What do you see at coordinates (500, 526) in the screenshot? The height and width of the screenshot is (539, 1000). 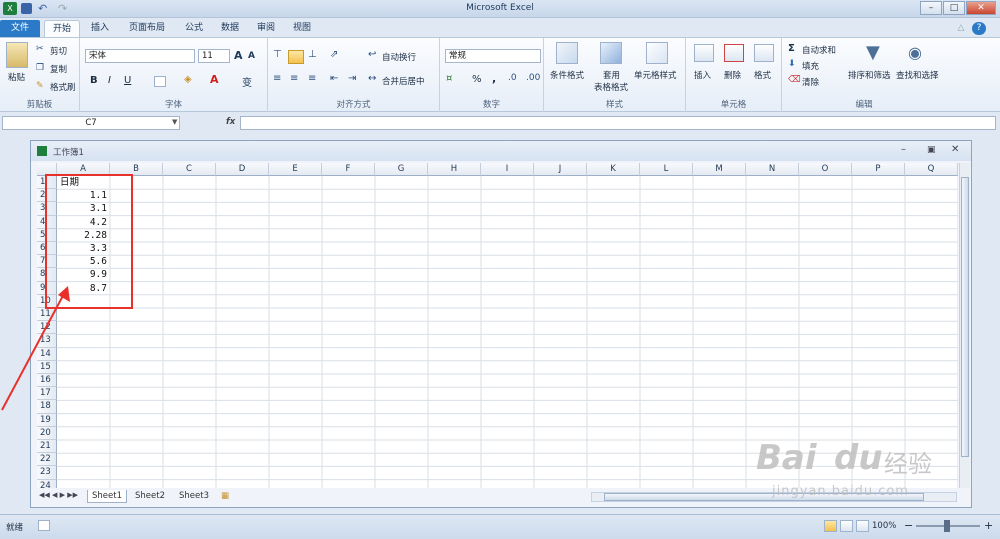 I see `status-bar: 就绪 100% − +` at bounding box center [500, 526].